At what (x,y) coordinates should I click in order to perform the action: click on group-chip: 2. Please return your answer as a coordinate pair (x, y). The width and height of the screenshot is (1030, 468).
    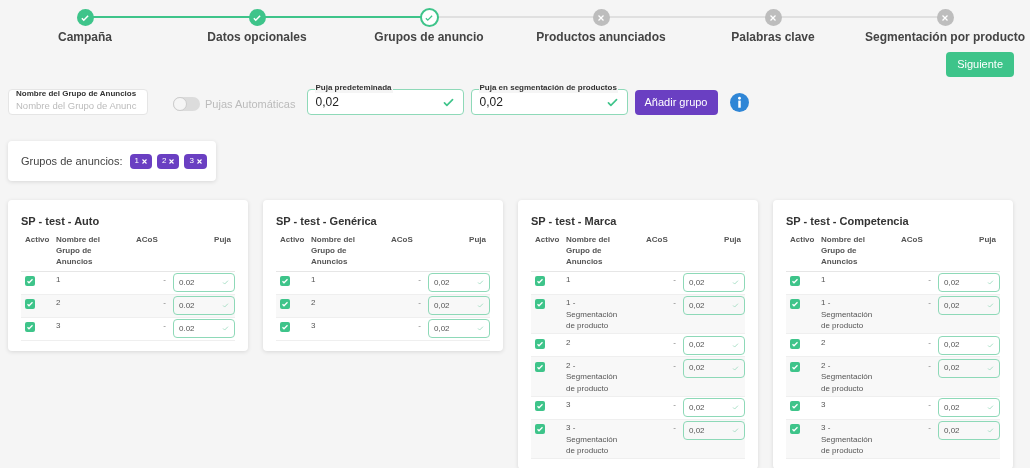
    Looking at the image, I should click on (168, 161).